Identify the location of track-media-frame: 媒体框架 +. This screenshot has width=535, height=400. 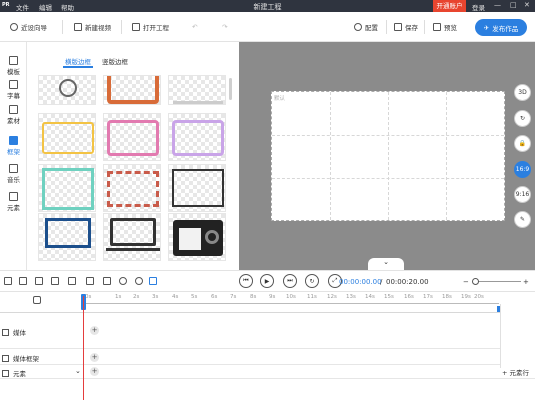
(250, 357).